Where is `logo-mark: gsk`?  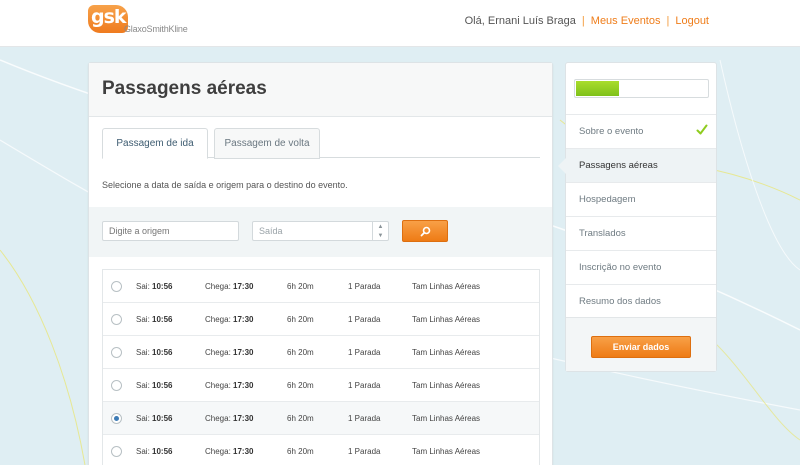 logo-mark: gsk is located at coordinates (108, 19).